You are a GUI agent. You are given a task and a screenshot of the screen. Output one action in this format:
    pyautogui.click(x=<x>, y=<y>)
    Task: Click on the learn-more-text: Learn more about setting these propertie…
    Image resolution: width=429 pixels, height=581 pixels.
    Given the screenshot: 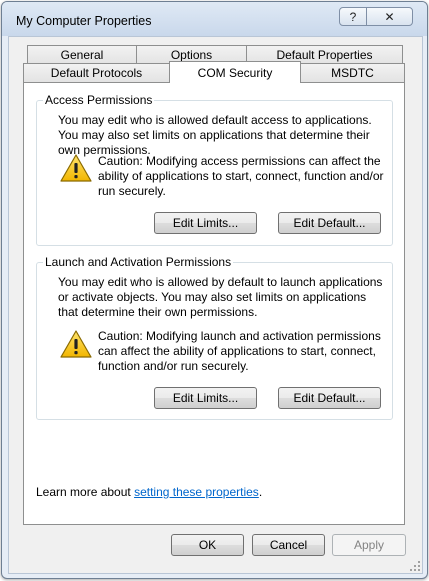 What is the action you would take?
    pyautogui.click(x=149, y=492)
    